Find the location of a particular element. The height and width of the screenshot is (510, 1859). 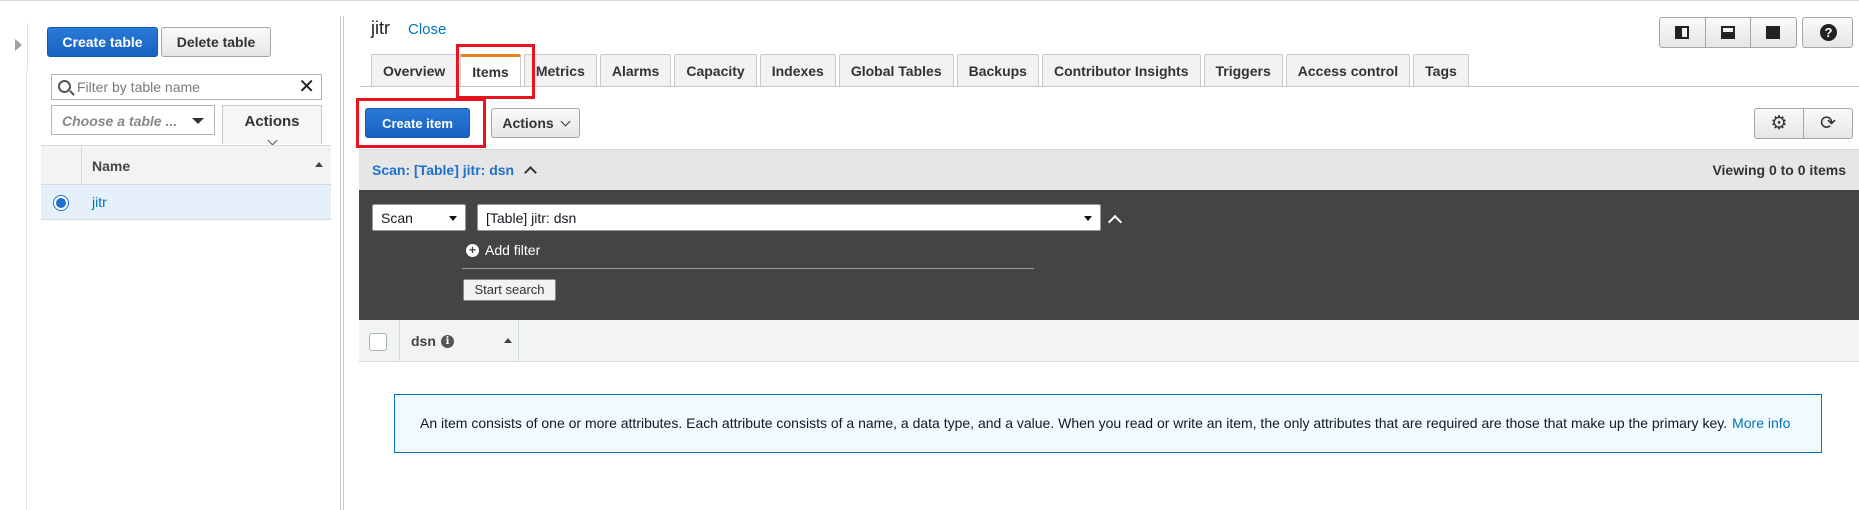

refresh-icon: ⟳ is located at coordinates (1828, 123).